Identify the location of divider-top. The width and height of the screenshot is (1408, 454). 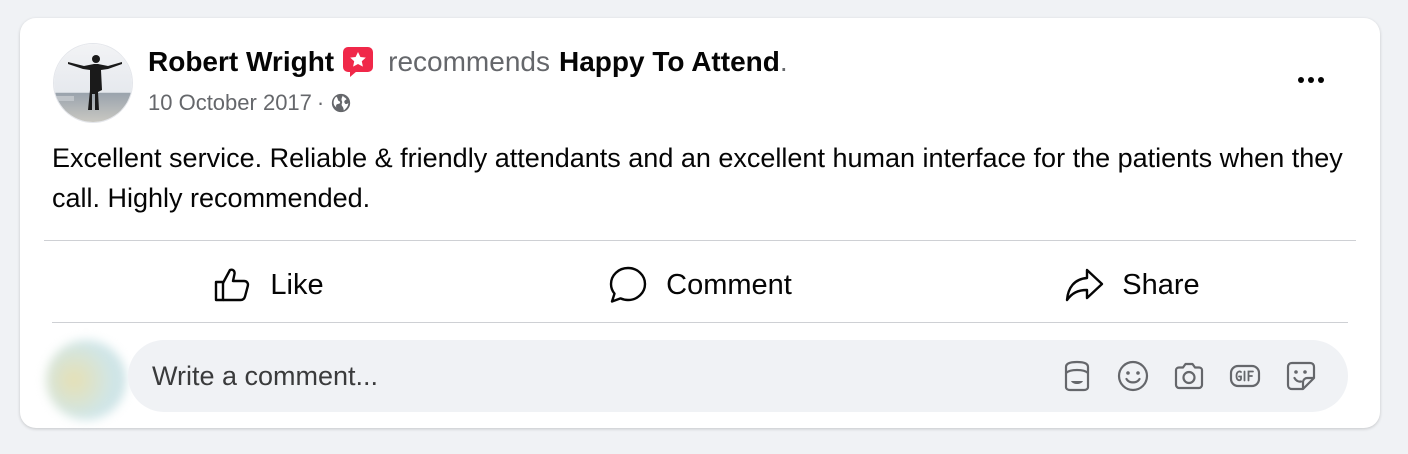
(700, 240).